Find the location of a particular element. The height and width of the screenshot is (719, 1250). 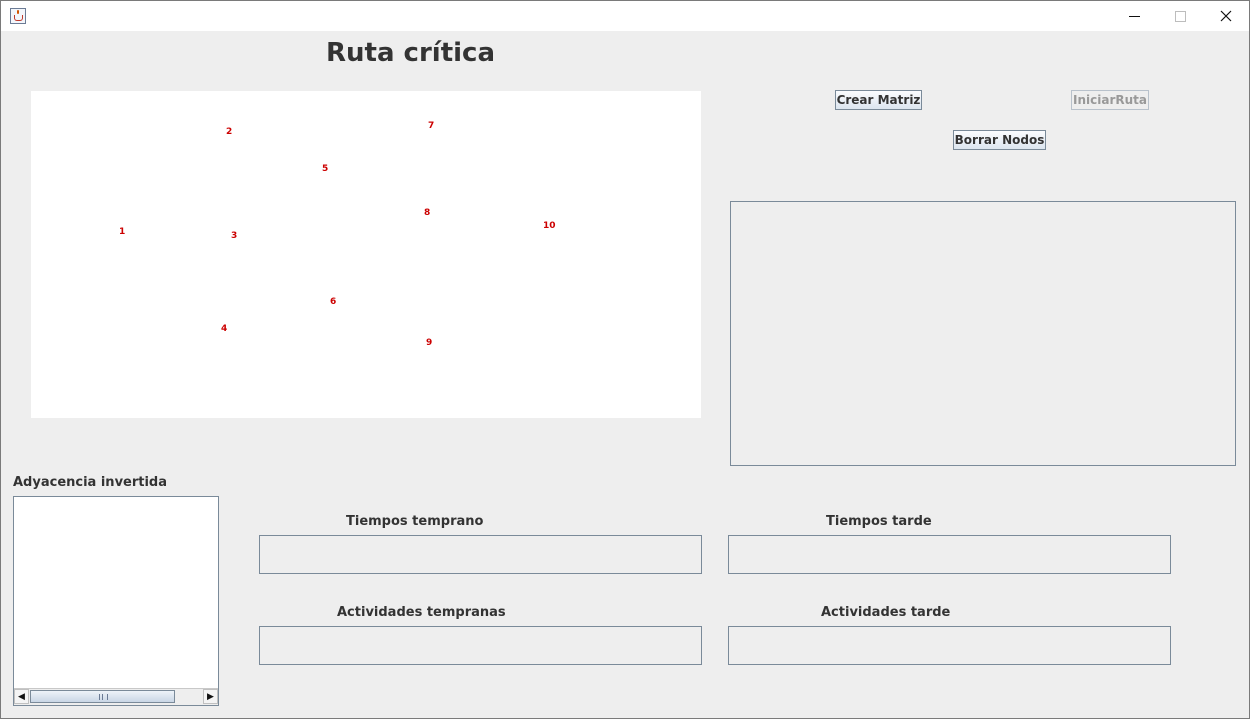

close-button is located at coordinates (1226, 16).